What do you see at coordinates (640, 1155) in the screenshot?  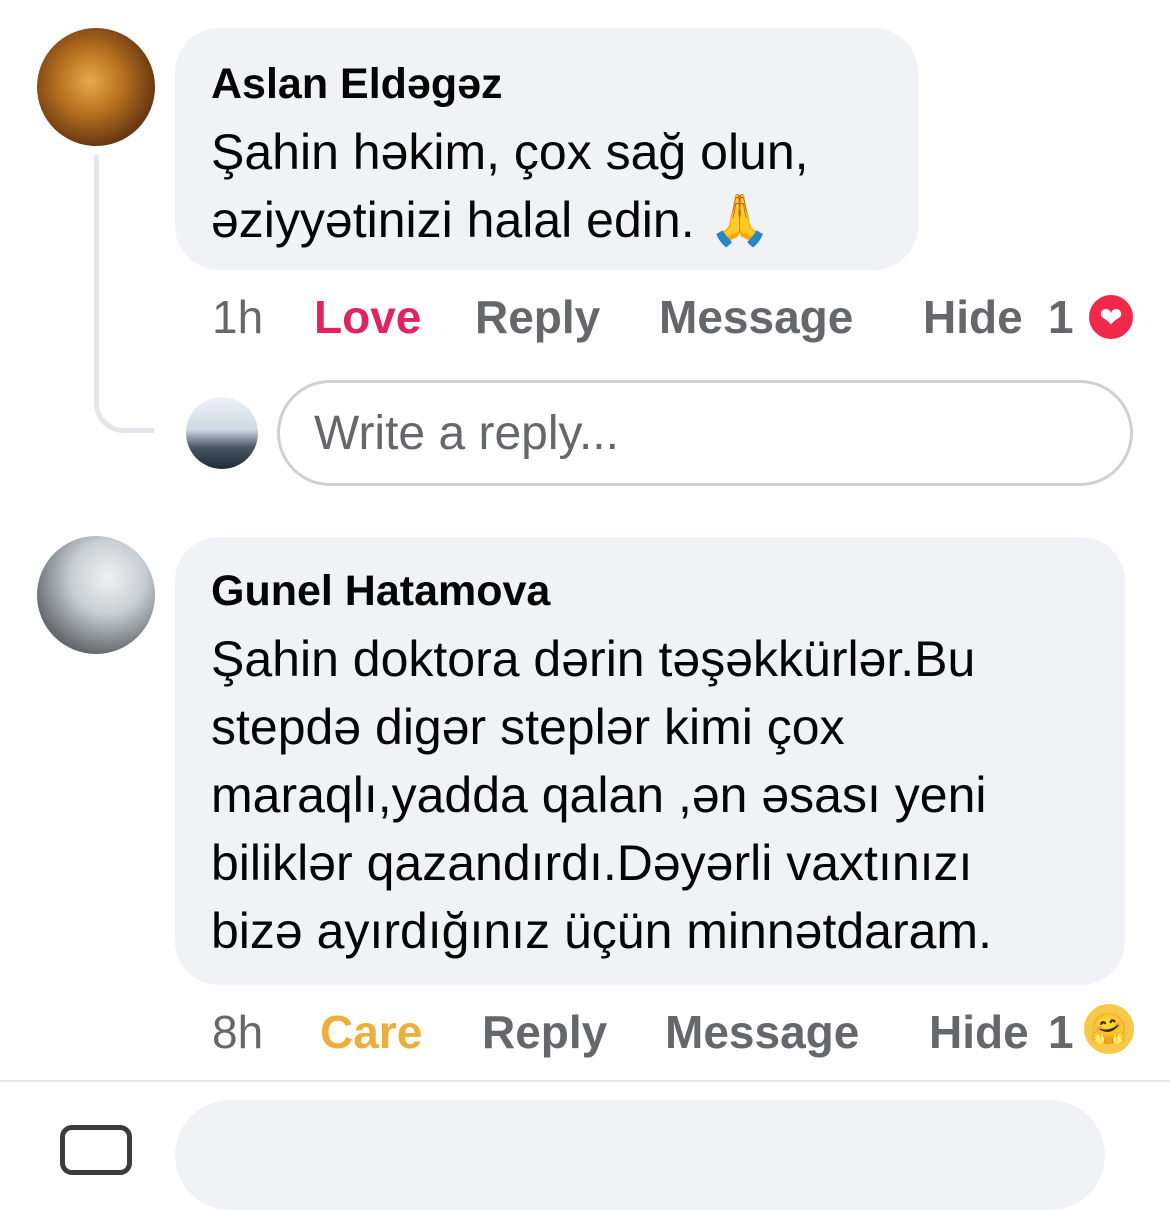 I see `comment-input` at bounding box center [640, 1155].